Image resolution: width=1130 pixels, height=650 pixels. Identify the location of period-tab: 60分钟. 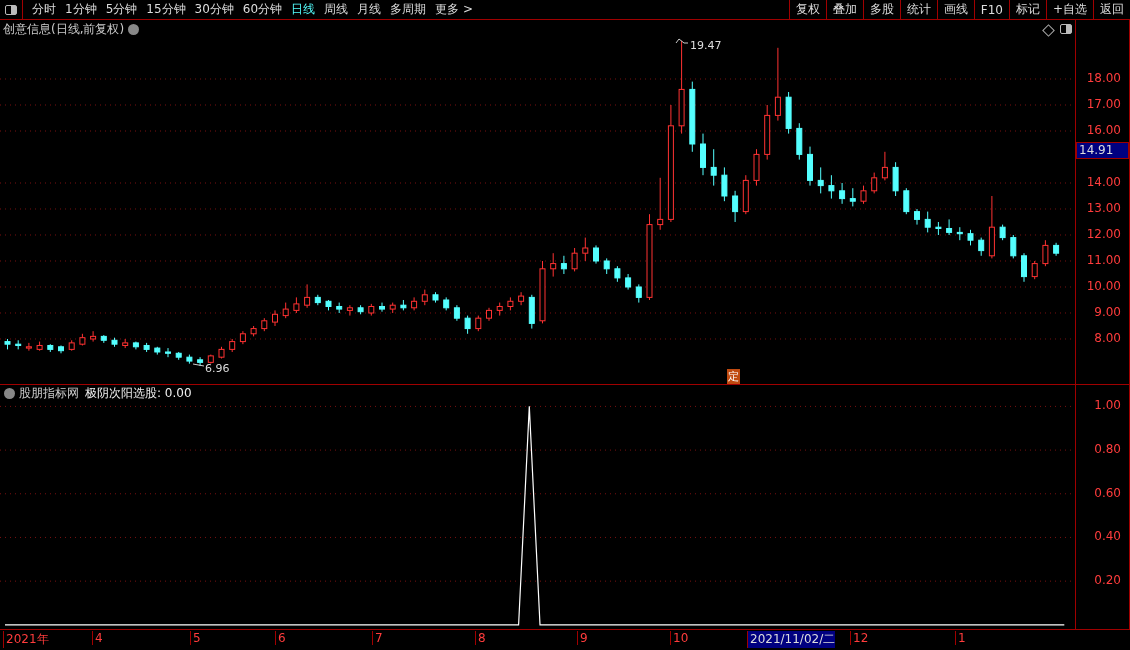
(262, 9).